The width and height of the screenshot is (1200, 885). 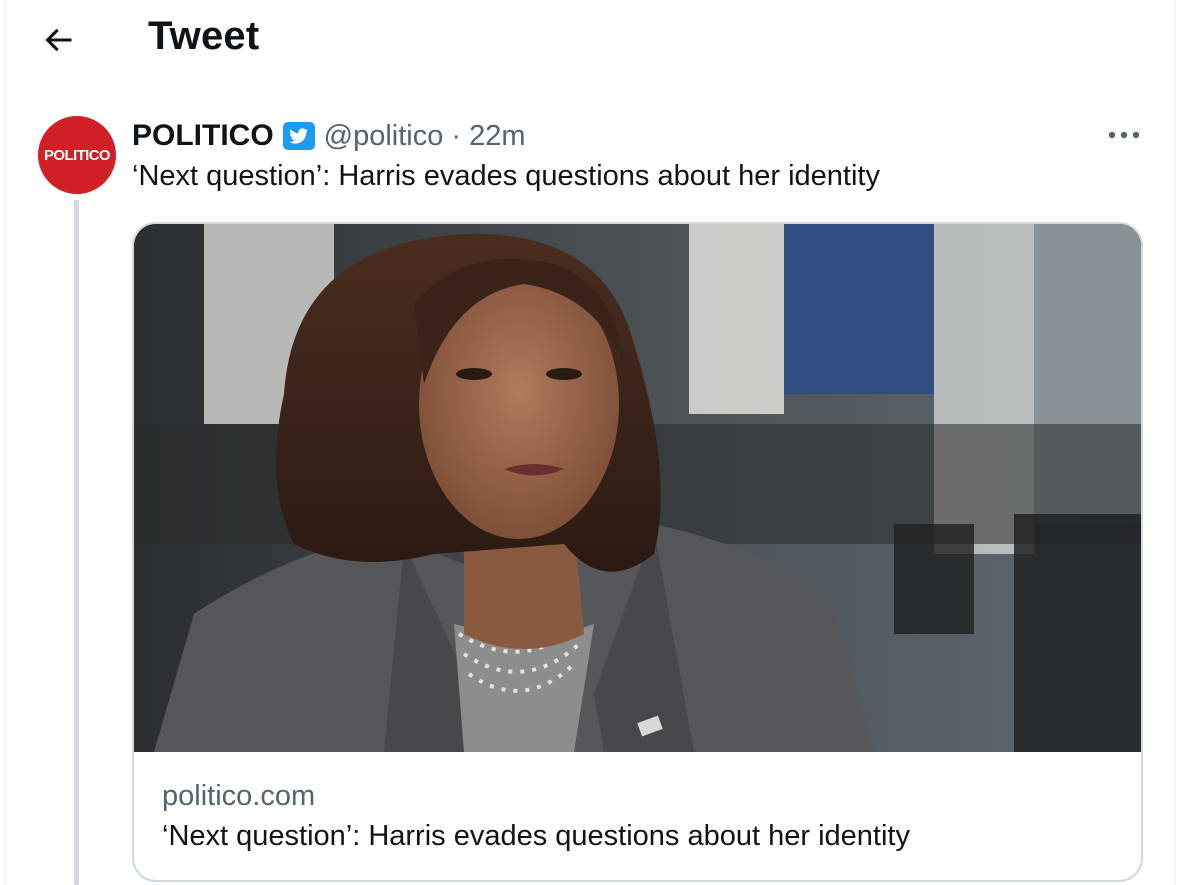 I want to click on more-options-icon, so click(x=1124, y=135).